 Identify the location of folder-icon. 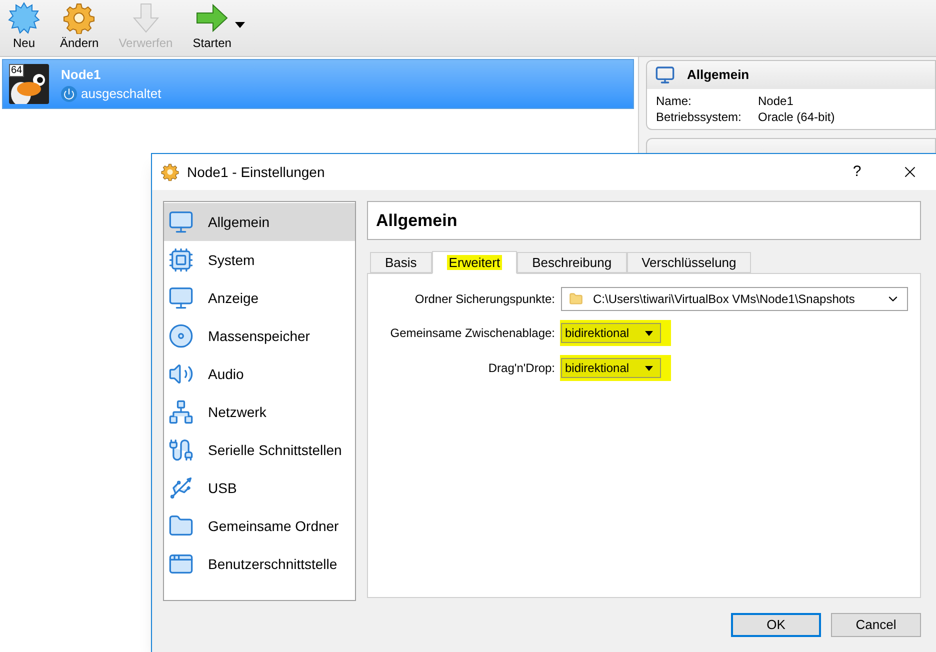
(576, 299).